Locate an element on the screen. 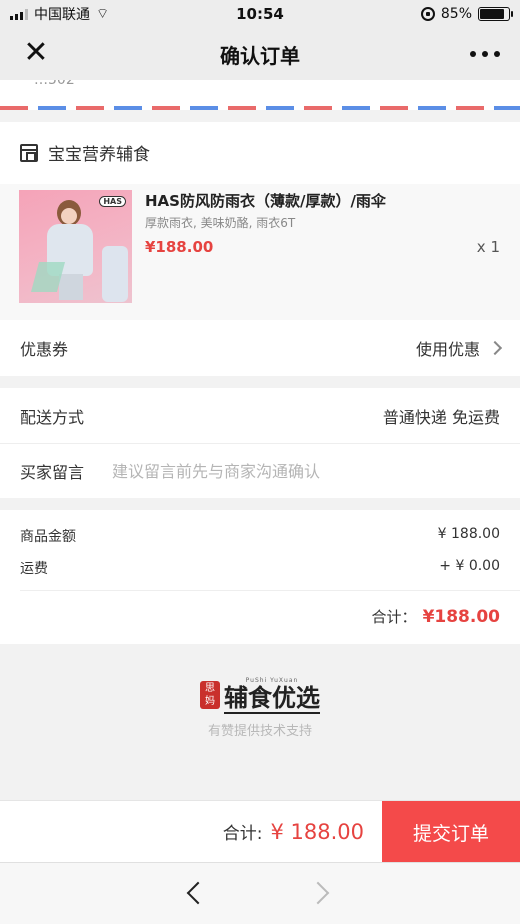 The height and width of the screenshot is (924, 520). carrier-name: 中国联通 is located at coordinates (62, 15).